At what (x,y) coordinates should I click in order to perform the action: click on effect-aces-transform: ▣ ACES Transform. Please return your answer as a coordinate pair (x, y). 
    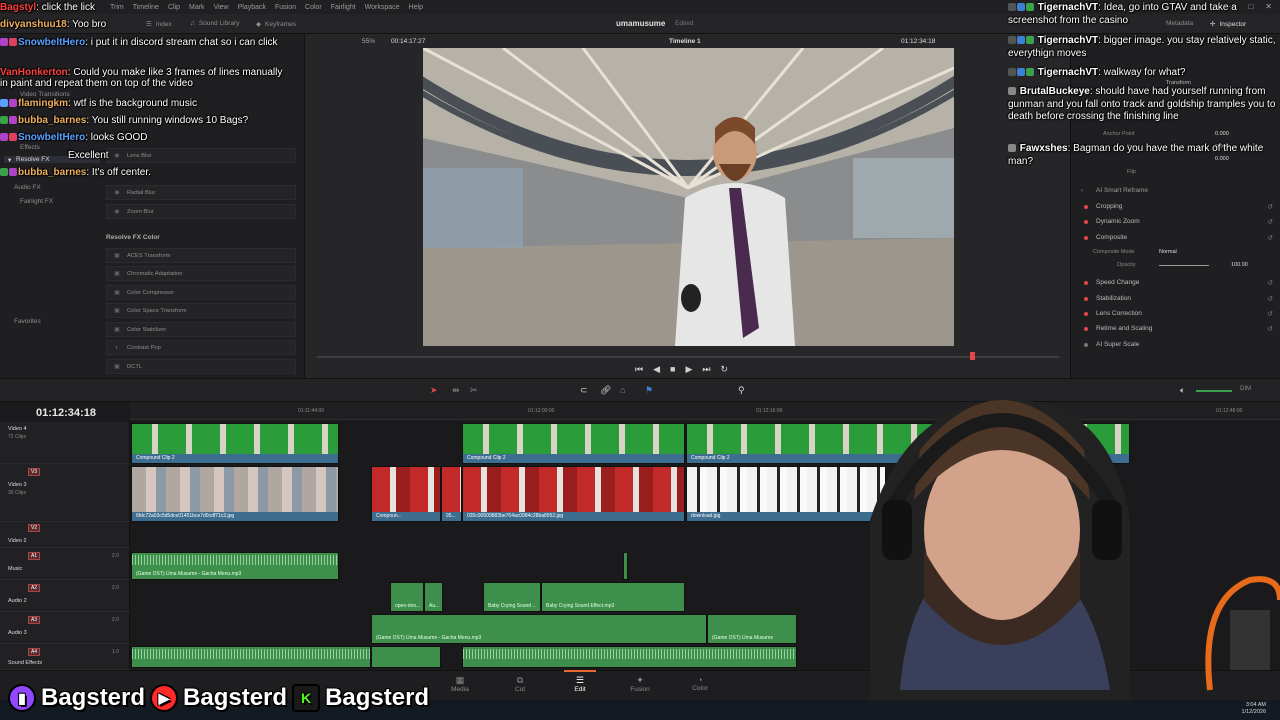
    Looking at the image, I should click on (201, 255).